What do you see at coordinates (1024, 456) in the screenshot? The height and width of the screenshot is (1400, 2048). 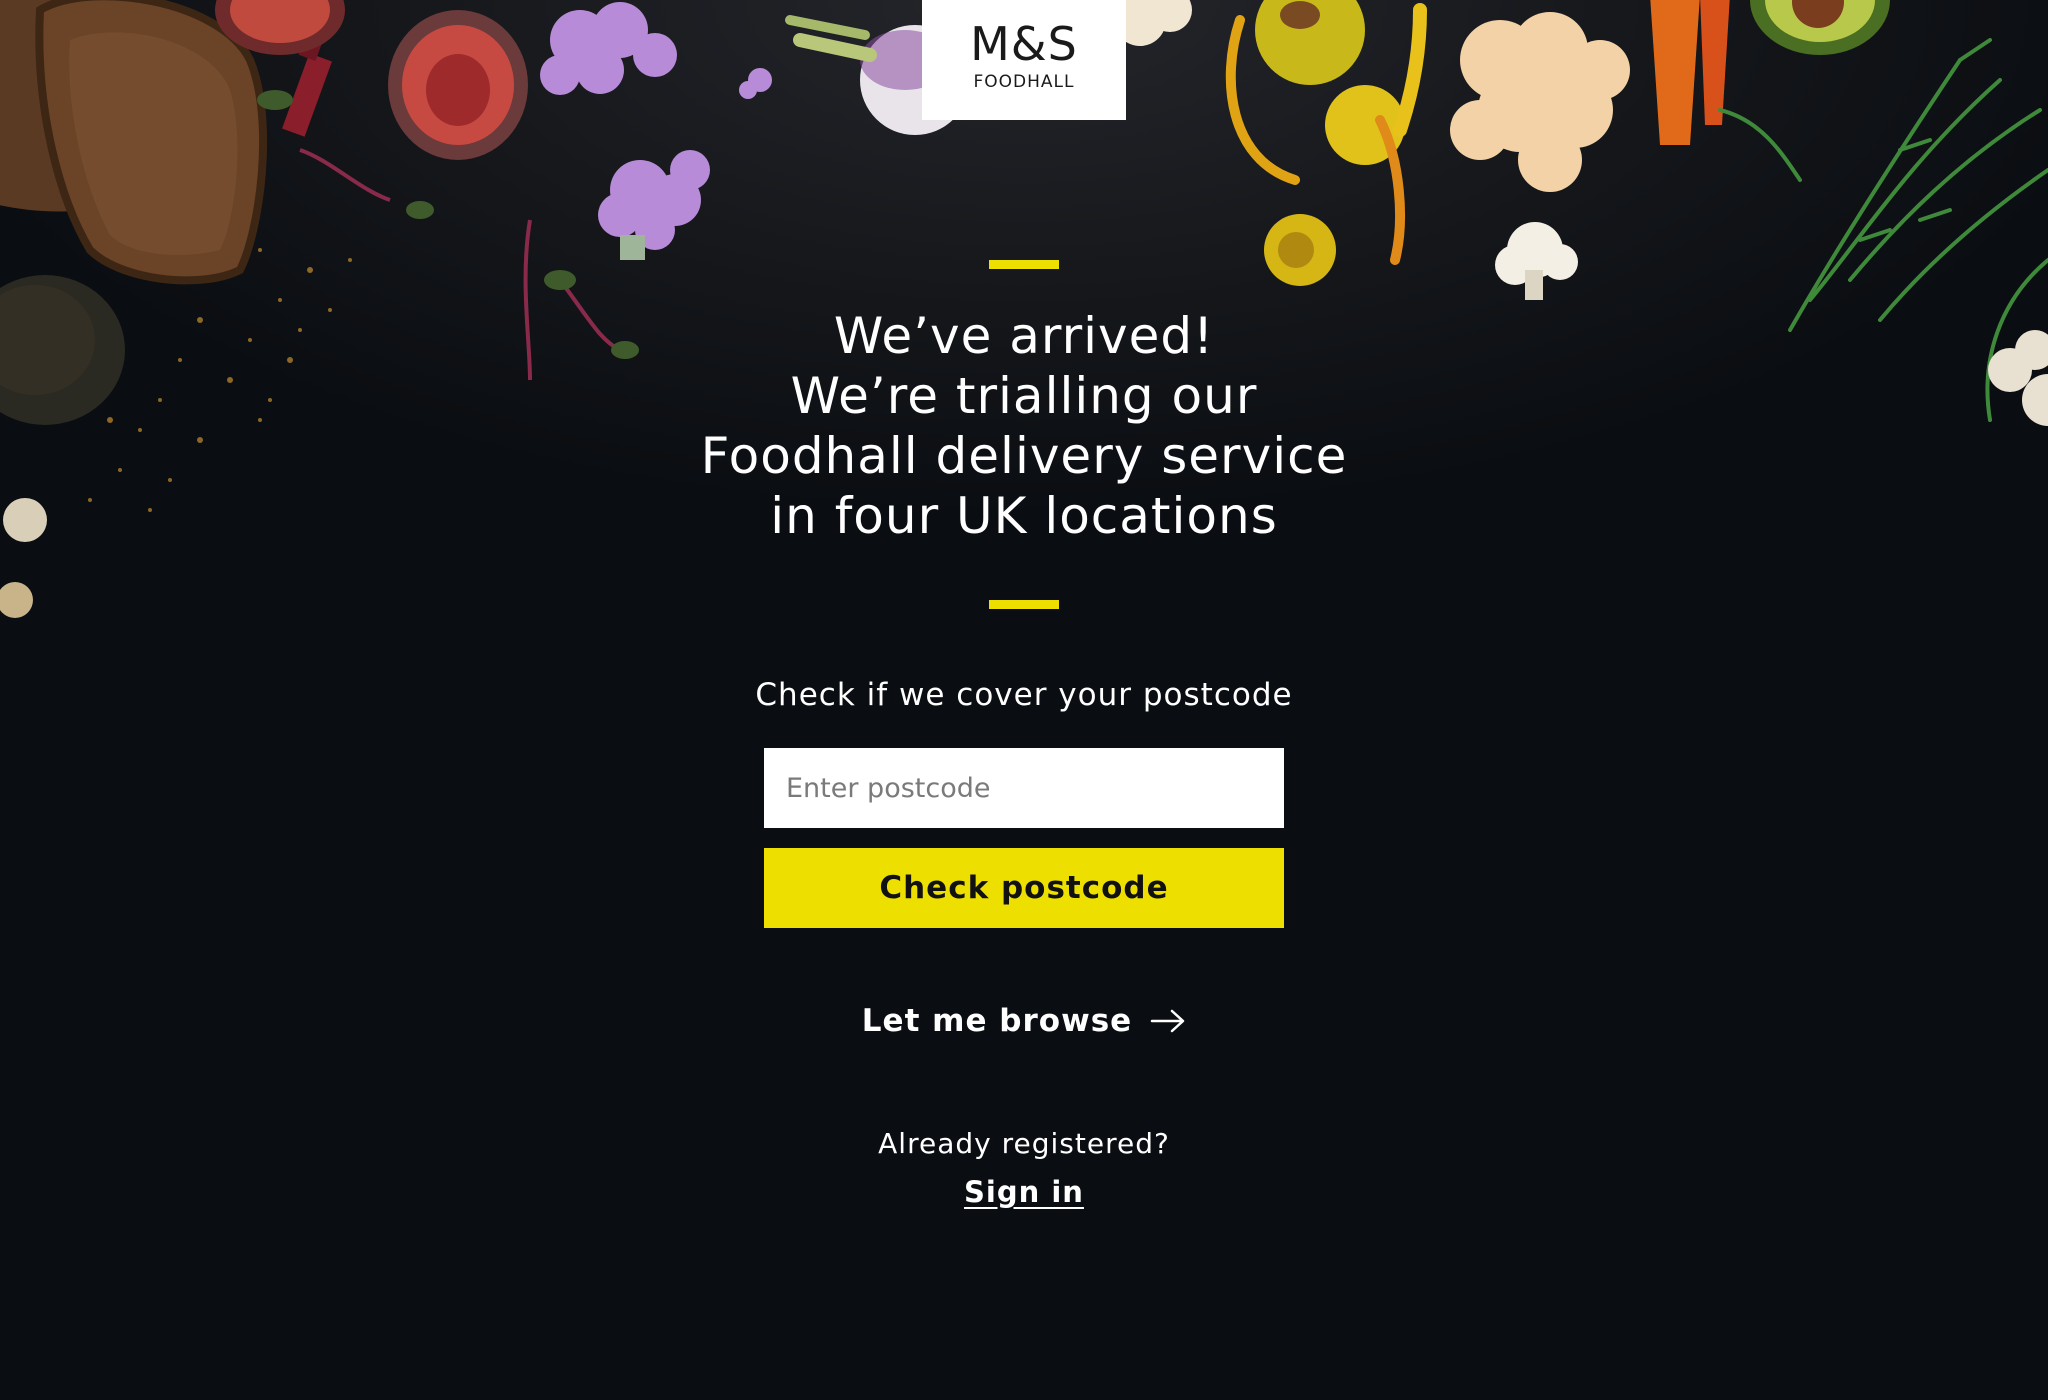 I see `headline-line: Foodhall delivery service` at bounding box center [1024, 456].